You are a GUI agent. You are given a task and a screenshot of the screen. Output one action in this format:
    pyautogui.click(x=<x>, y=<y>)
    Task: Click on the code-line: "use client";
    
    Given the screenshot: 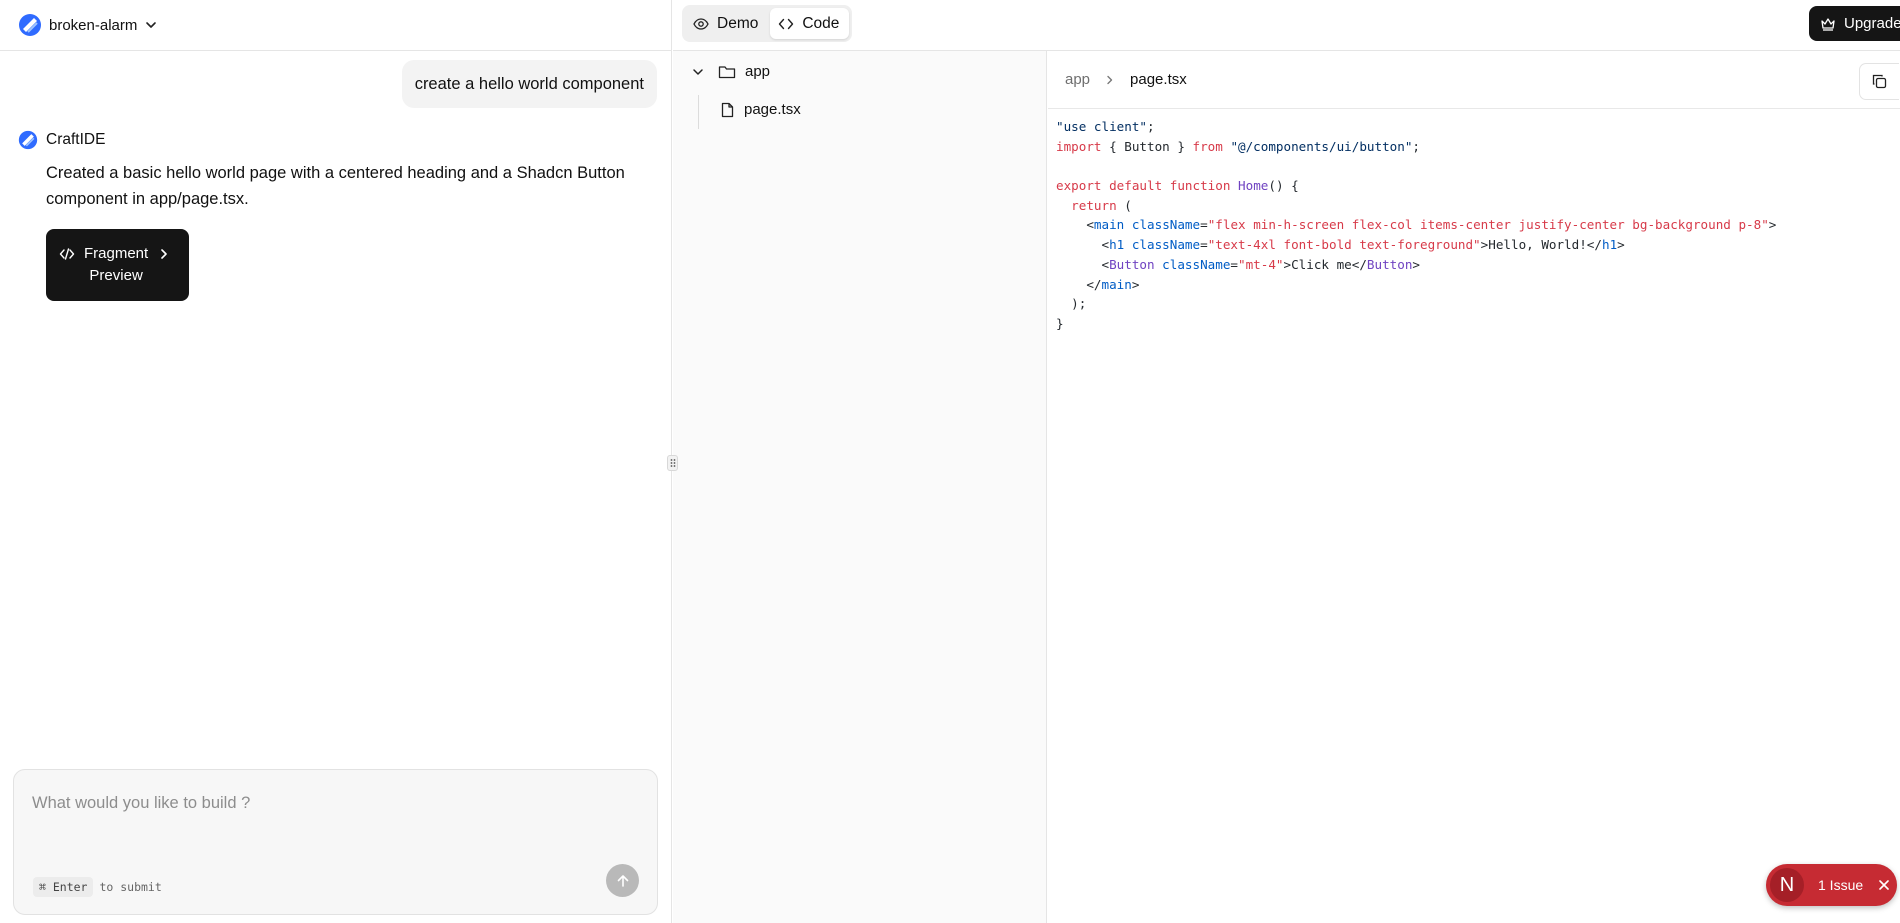 What is the action you would take?
    pyautogui.click(x=1105, y=126)
    